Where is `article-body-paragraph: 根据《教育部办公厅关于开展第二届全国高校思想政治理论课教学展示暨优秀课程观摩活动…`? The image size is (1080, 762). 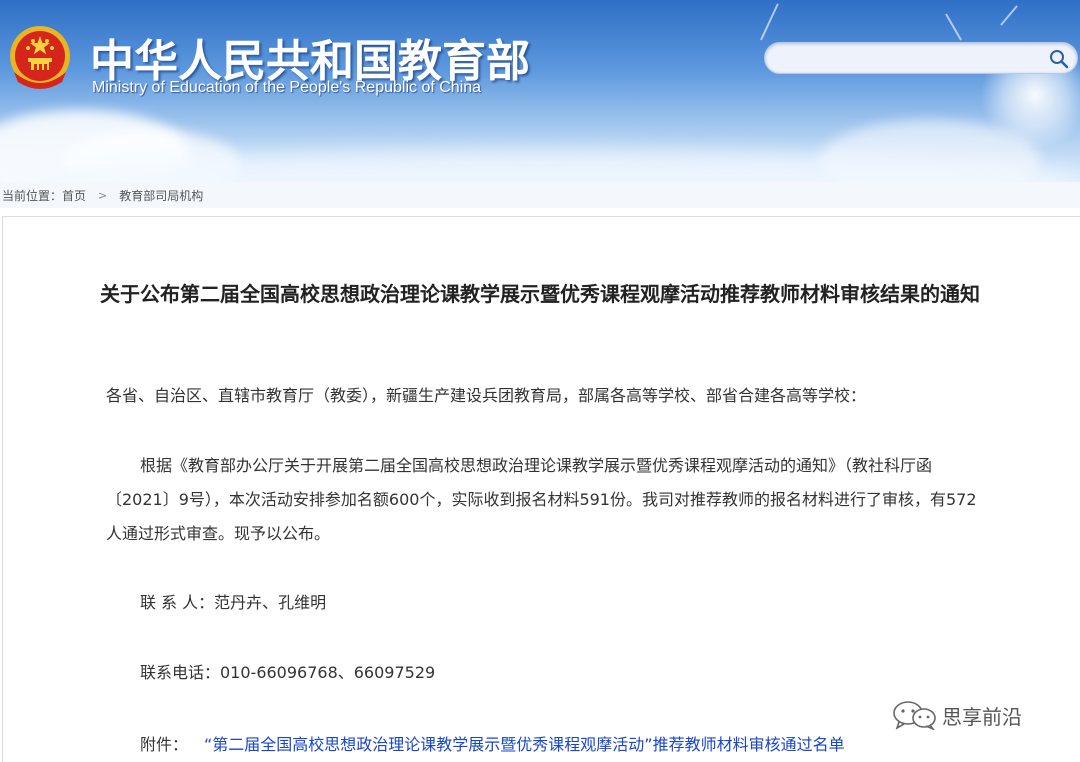 article-body-paragraph: 根据《教育部办公厅关于开展第二届全国高校思想政治理论课教学展示暨优秀课程观摩活动… is located at coordinates (541, 499).